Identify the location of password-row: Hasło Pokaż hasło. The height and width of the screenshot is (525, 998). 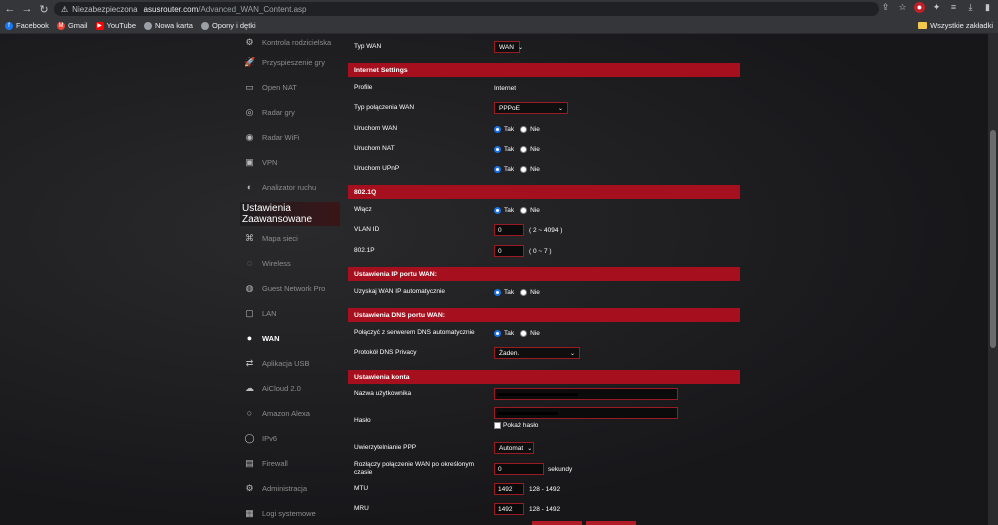
(547, 421).